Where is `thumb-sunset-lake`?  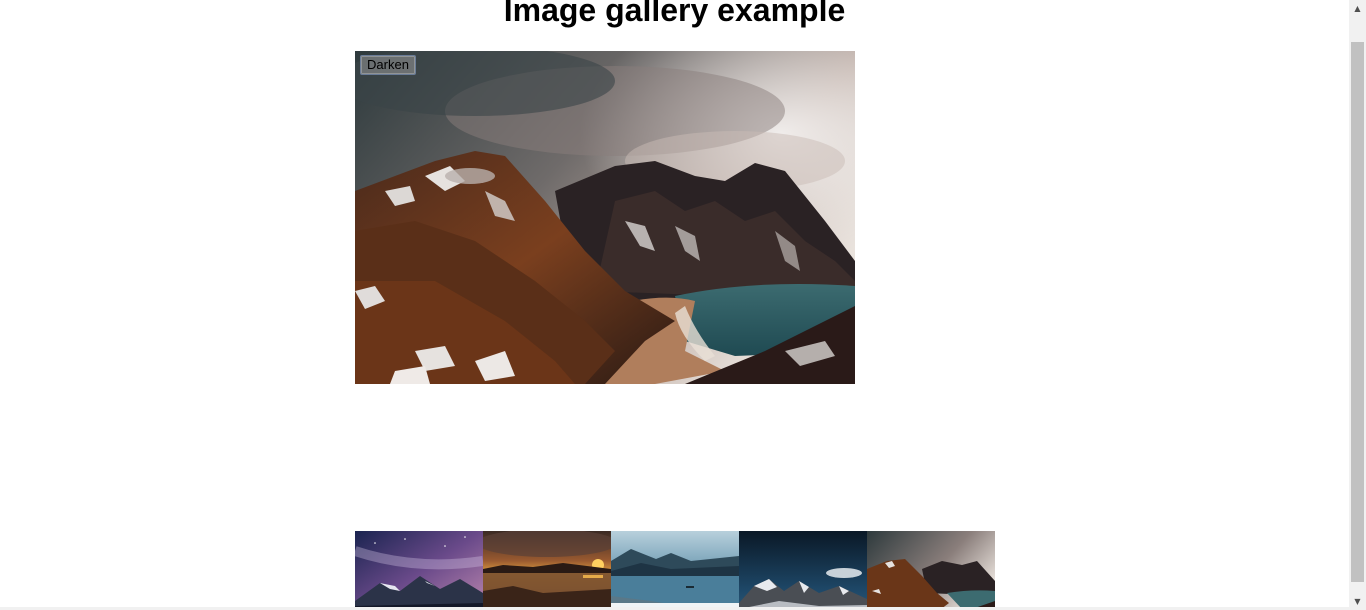
thumb-sunset-lake is located at coordinates (547, 570).